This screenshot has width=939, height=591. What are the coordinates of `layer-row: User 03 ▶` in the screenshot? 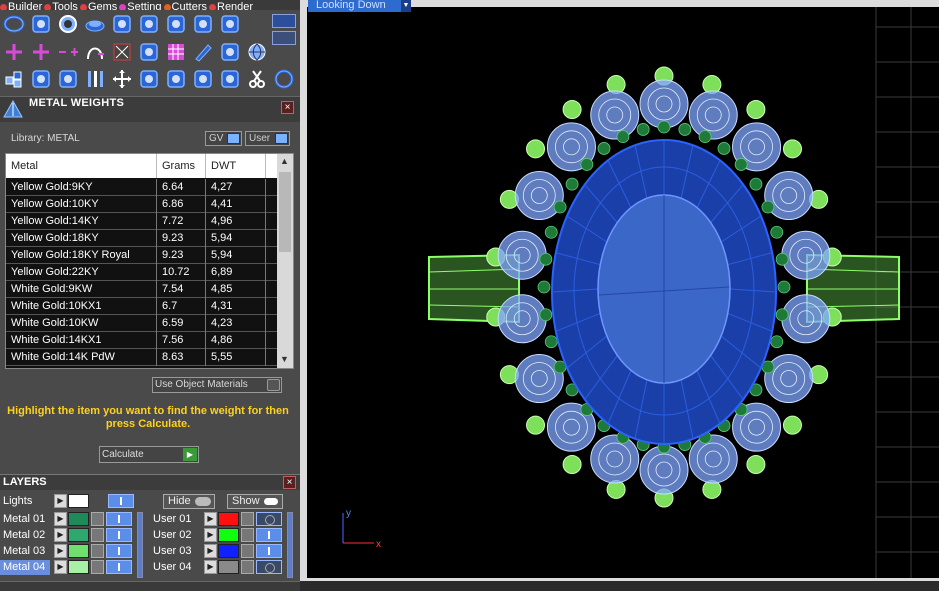 It's located at (220, 551).